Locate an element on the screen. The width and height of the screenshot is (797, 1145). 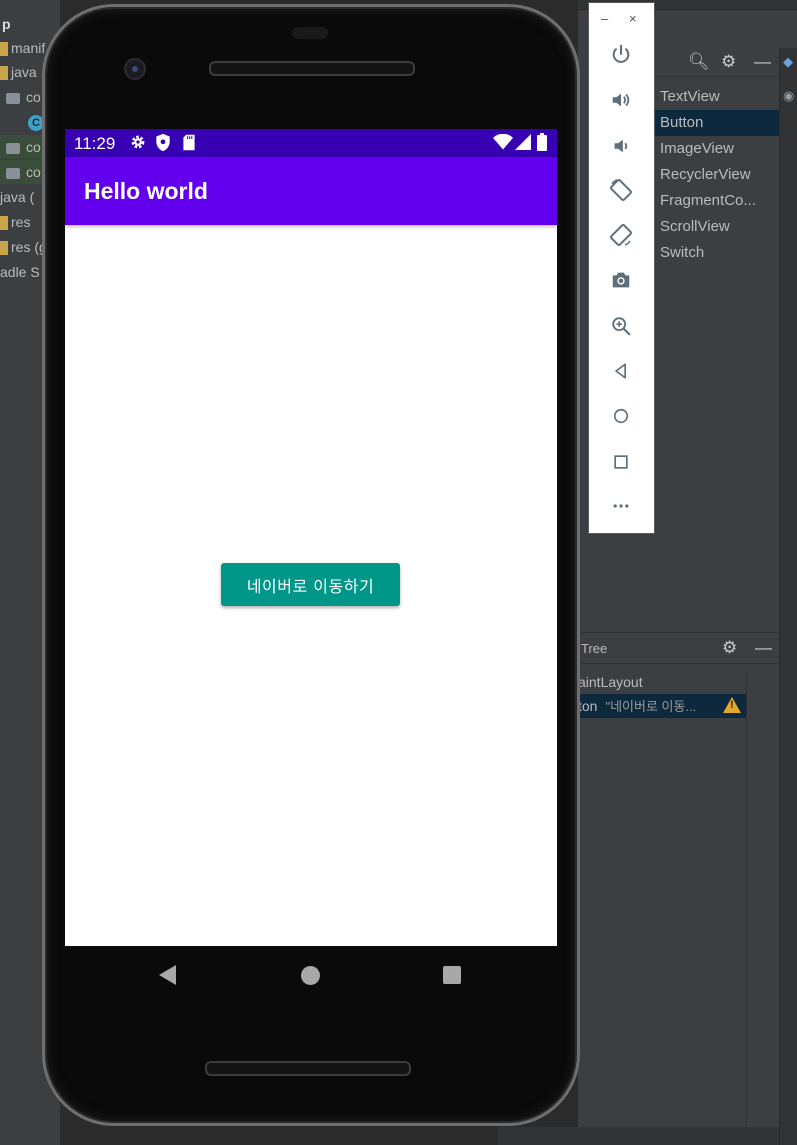
close-window-button: × is located at coordinates (633, 18).